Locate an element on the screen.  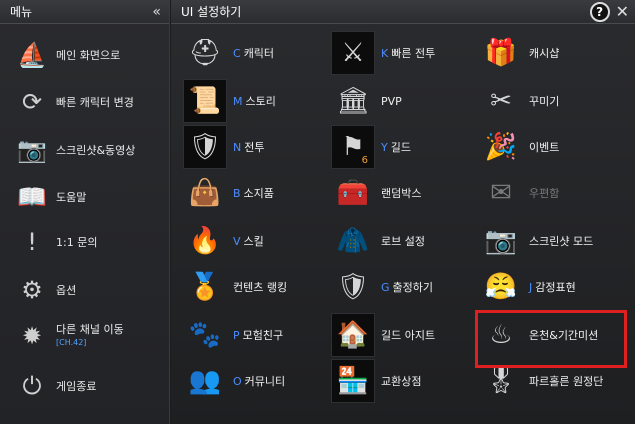
chest-icon: 🧰 is located at coordinates (353, 193).